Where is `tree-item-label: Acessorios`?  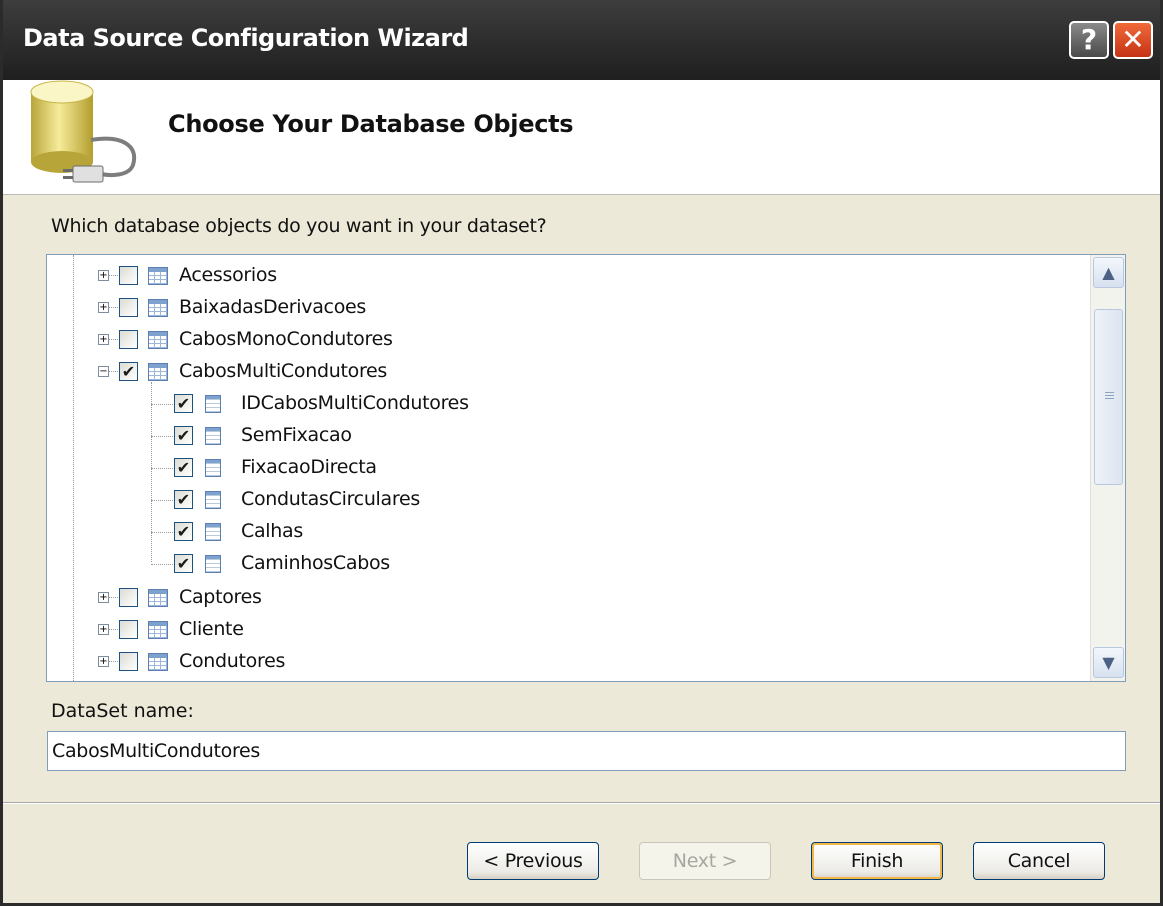 tree-item-label: Acessorios is located at coordinates (228, 275).